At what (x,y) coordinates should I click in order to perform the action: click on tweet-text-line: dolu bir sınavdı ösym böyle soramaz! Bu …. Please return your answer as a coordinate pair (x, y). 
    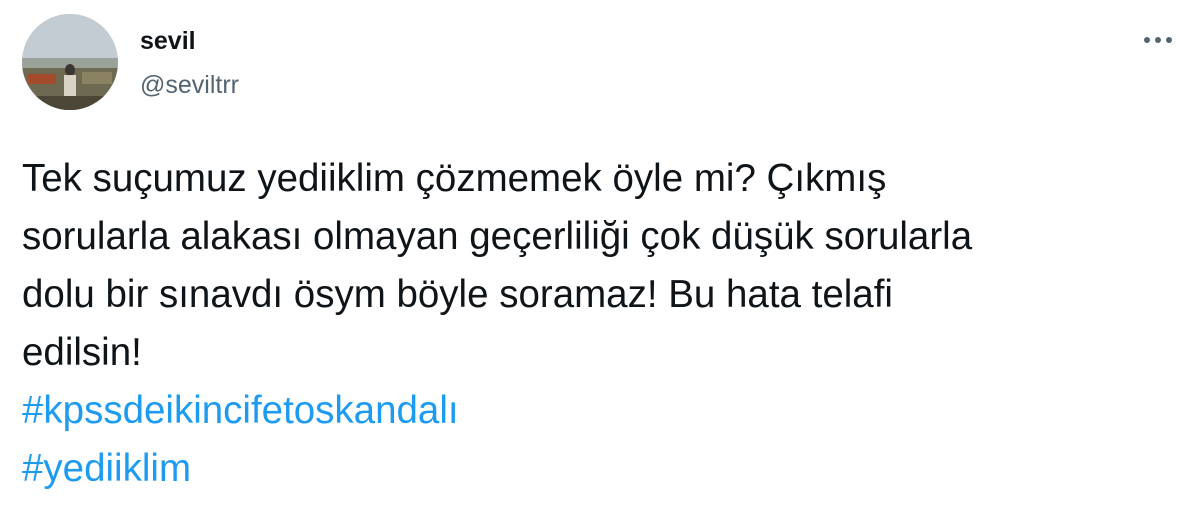
    Looking at the image, I should click on (457, 294).